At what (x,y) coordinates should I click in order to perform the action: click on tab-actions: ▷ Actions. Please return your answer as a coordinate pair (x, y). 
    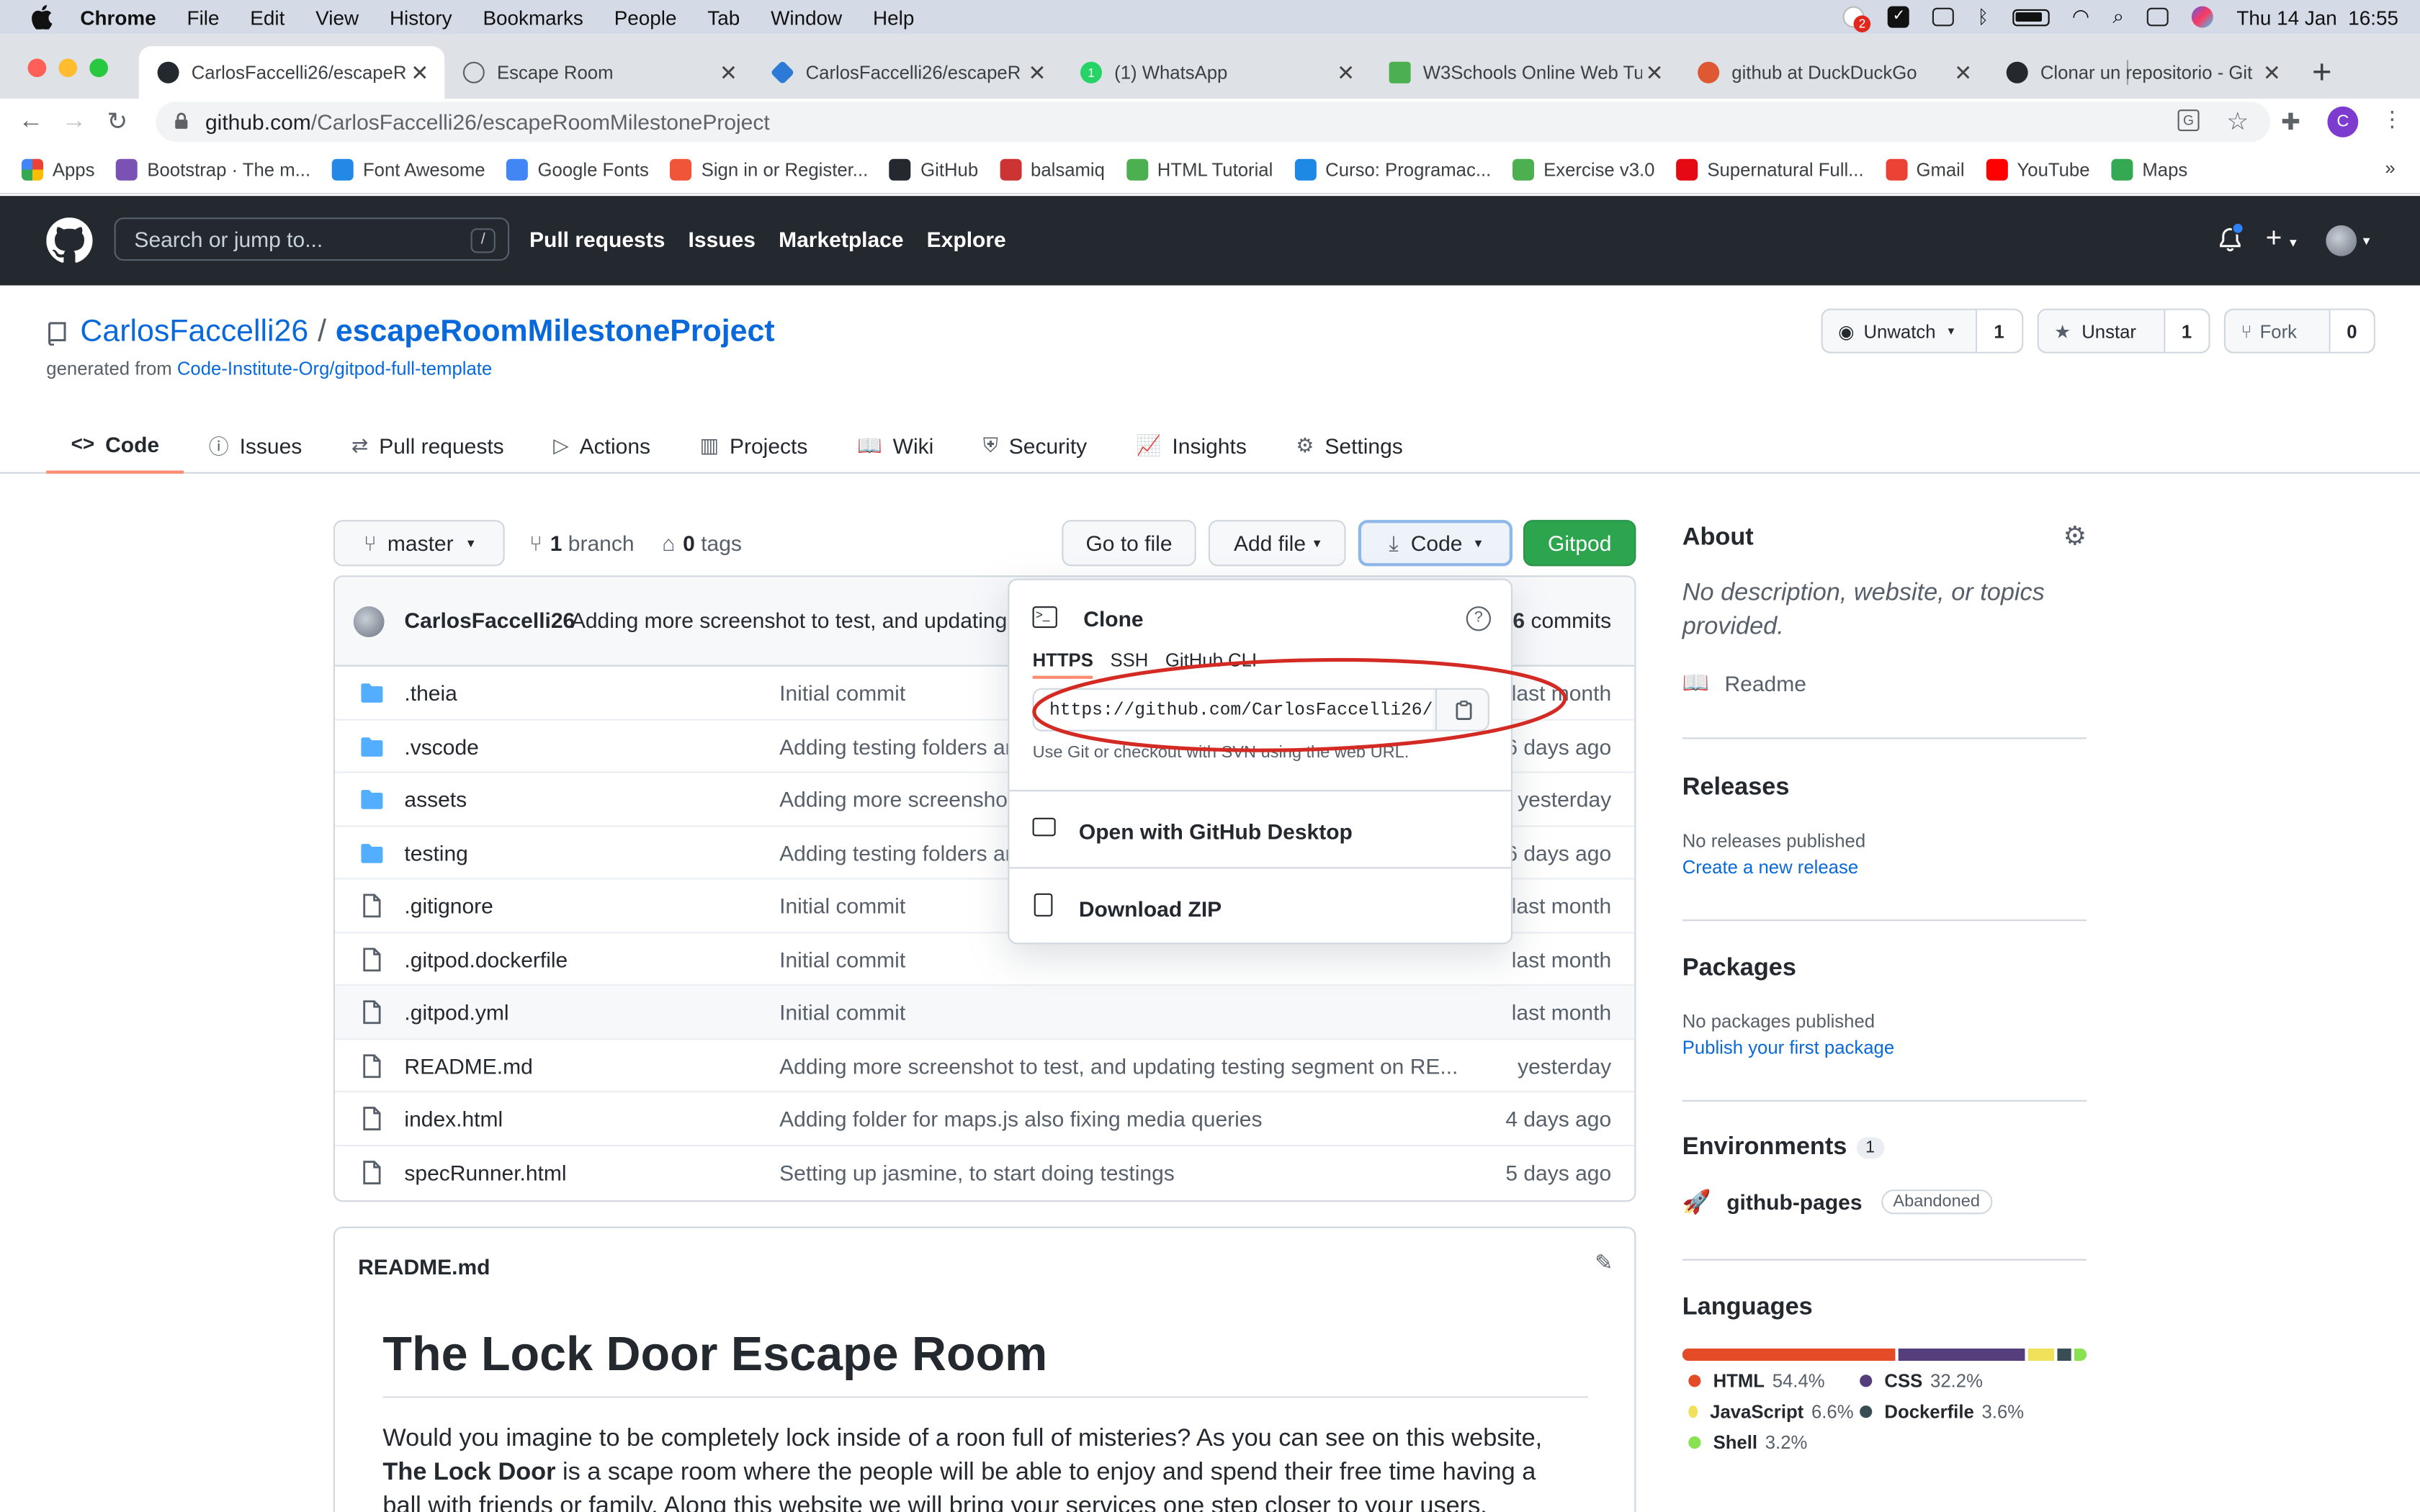
    Looking at the image, I should click on (602, 445).